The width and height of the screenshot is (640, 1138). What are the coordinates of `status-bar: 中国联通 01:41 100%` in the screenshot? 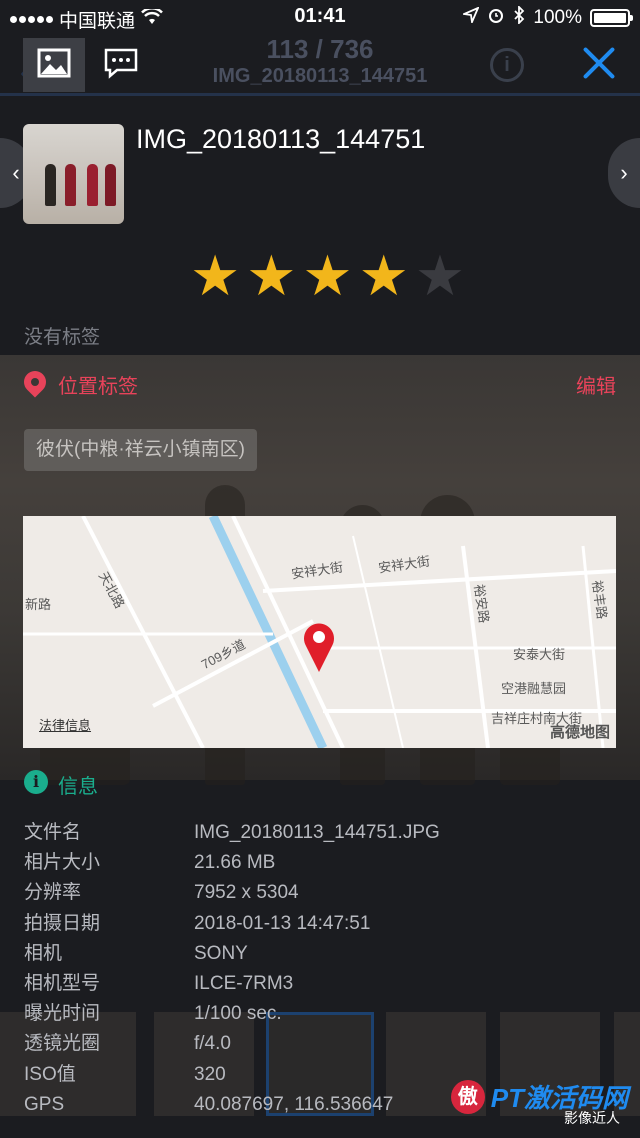 It's located at (320, 17).